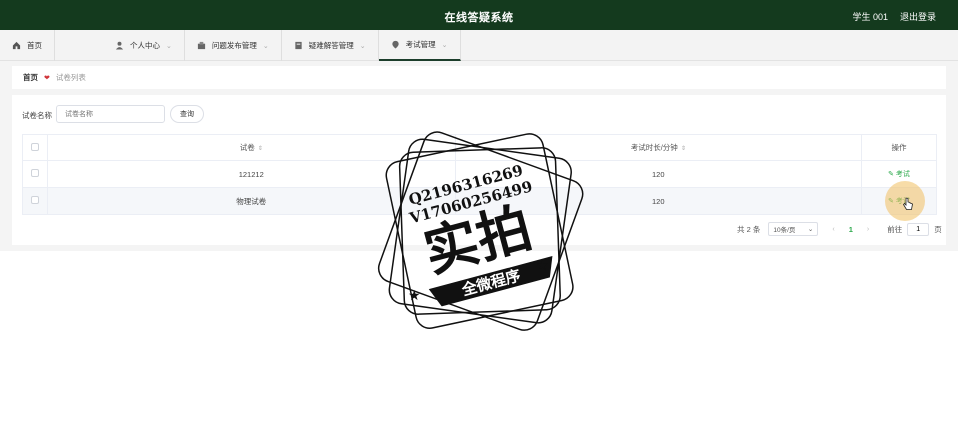  I want to click on watermark-stamp: Q2196316269 V17060256499 实拍 全微程序 ★ ★, so click(480, 231).